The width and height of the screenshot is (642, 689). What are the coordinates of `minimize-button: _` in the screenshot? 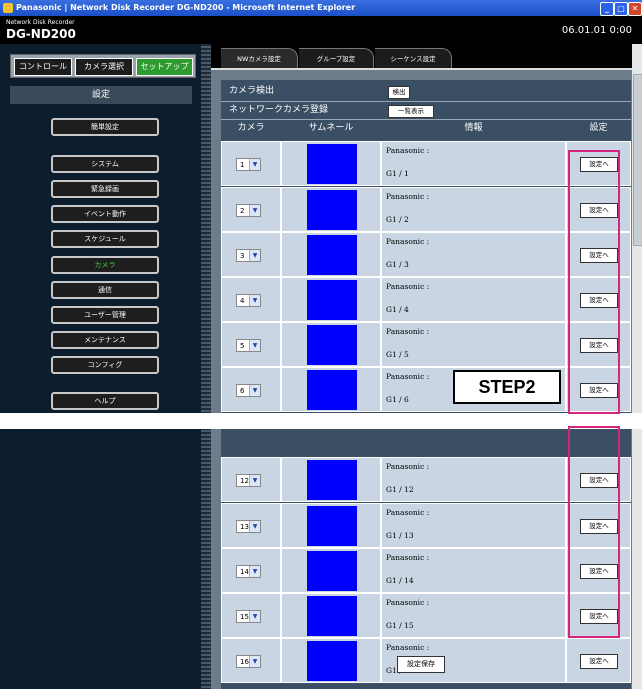 It's located at (607, 9).